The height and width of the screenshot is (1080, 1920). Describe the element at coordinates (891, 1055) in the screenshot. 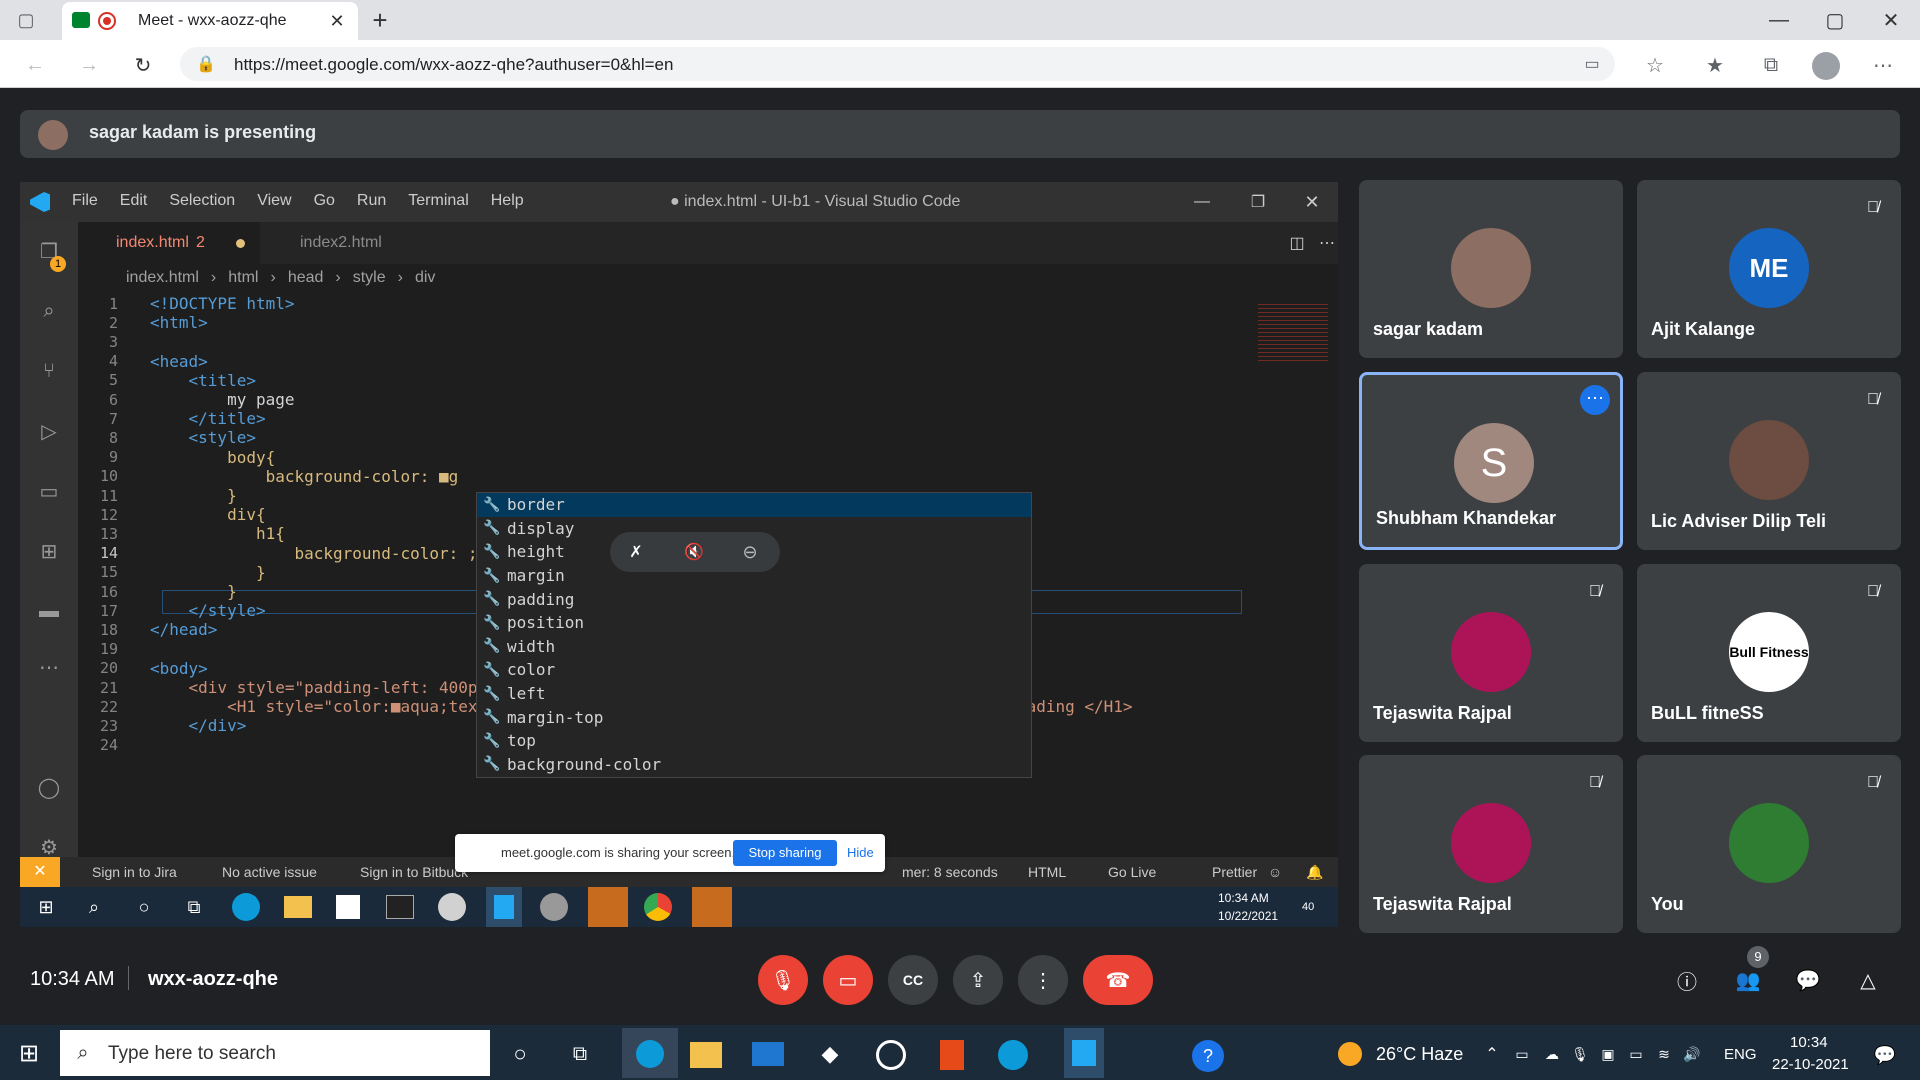

I see `app-circle-icon` at that location.